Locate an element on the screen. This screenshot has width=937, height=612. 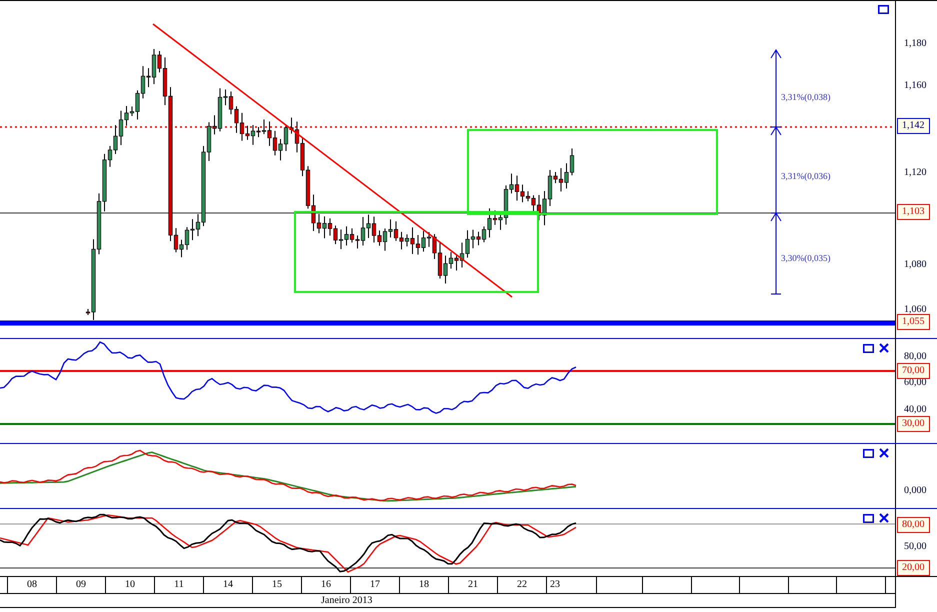
axis-label: 0,000 is located at coordinates (915, 491).